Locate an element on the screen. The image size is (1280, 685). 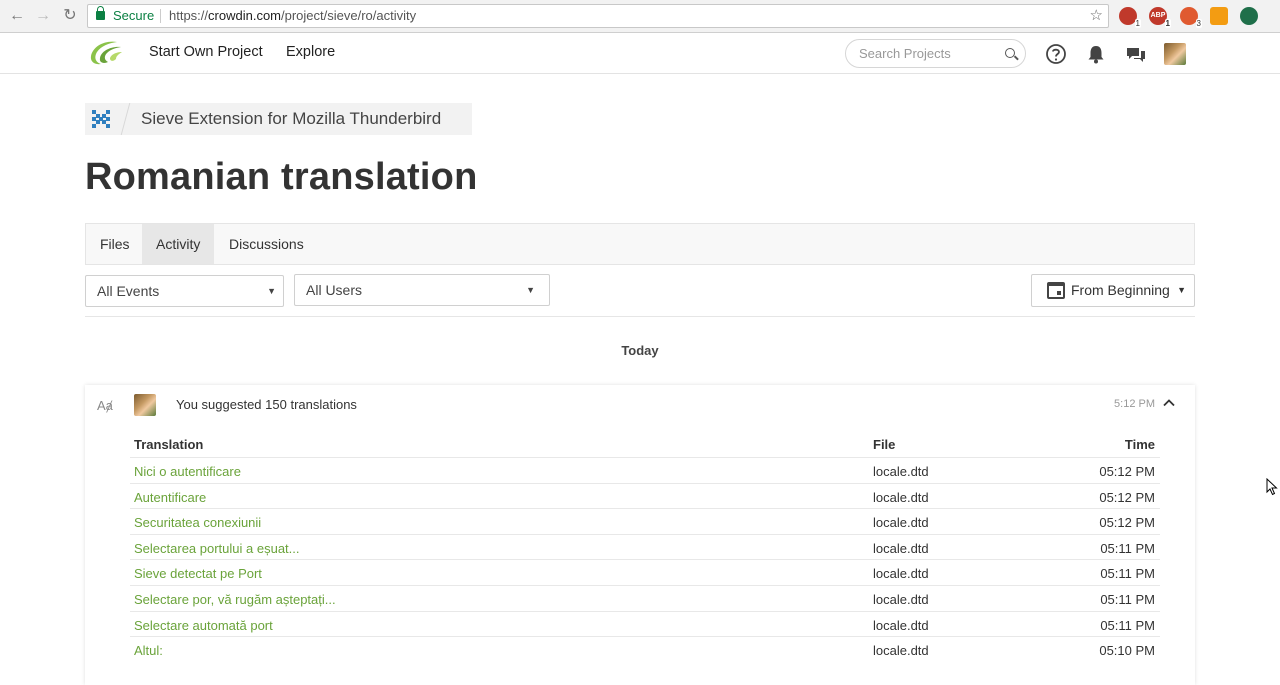
mouse-cursor-icon is located at coordinates (1272, 487).